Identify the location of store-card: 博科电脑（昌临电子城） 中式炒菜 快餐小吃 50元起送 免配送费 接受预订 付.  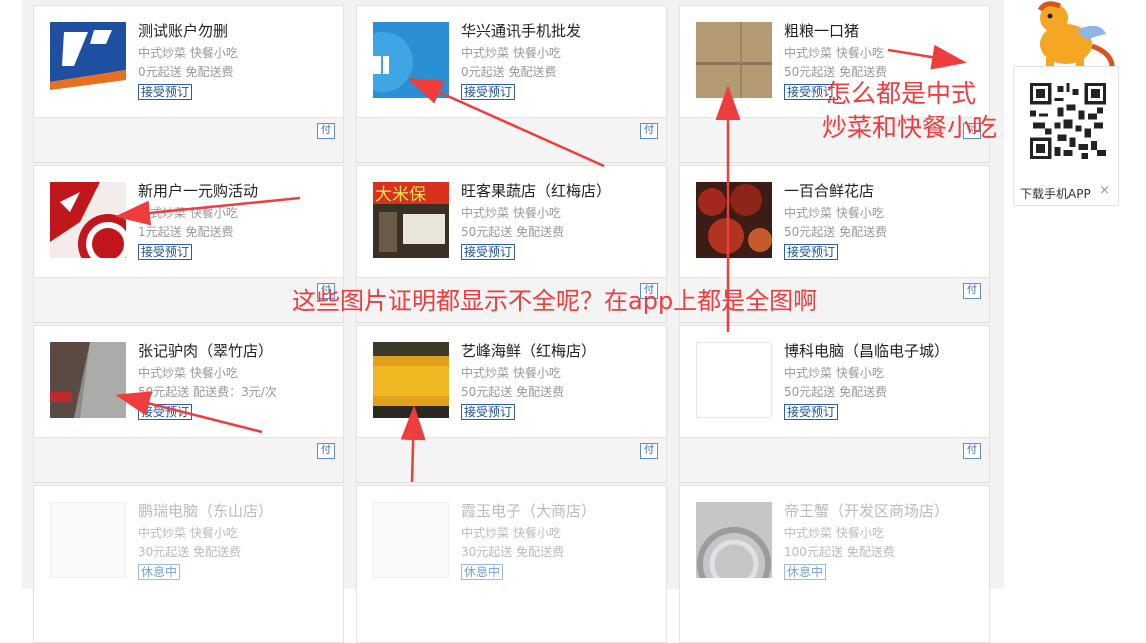
(834, 404).